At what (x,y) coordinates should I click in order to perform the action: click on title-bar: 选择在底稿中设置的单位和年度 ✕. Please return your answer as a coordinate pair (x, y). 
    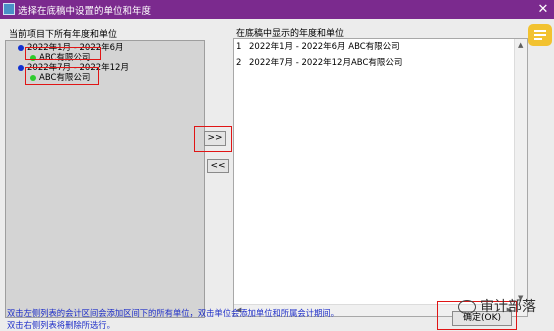
    Looking at the image, I should click on (277, 9).